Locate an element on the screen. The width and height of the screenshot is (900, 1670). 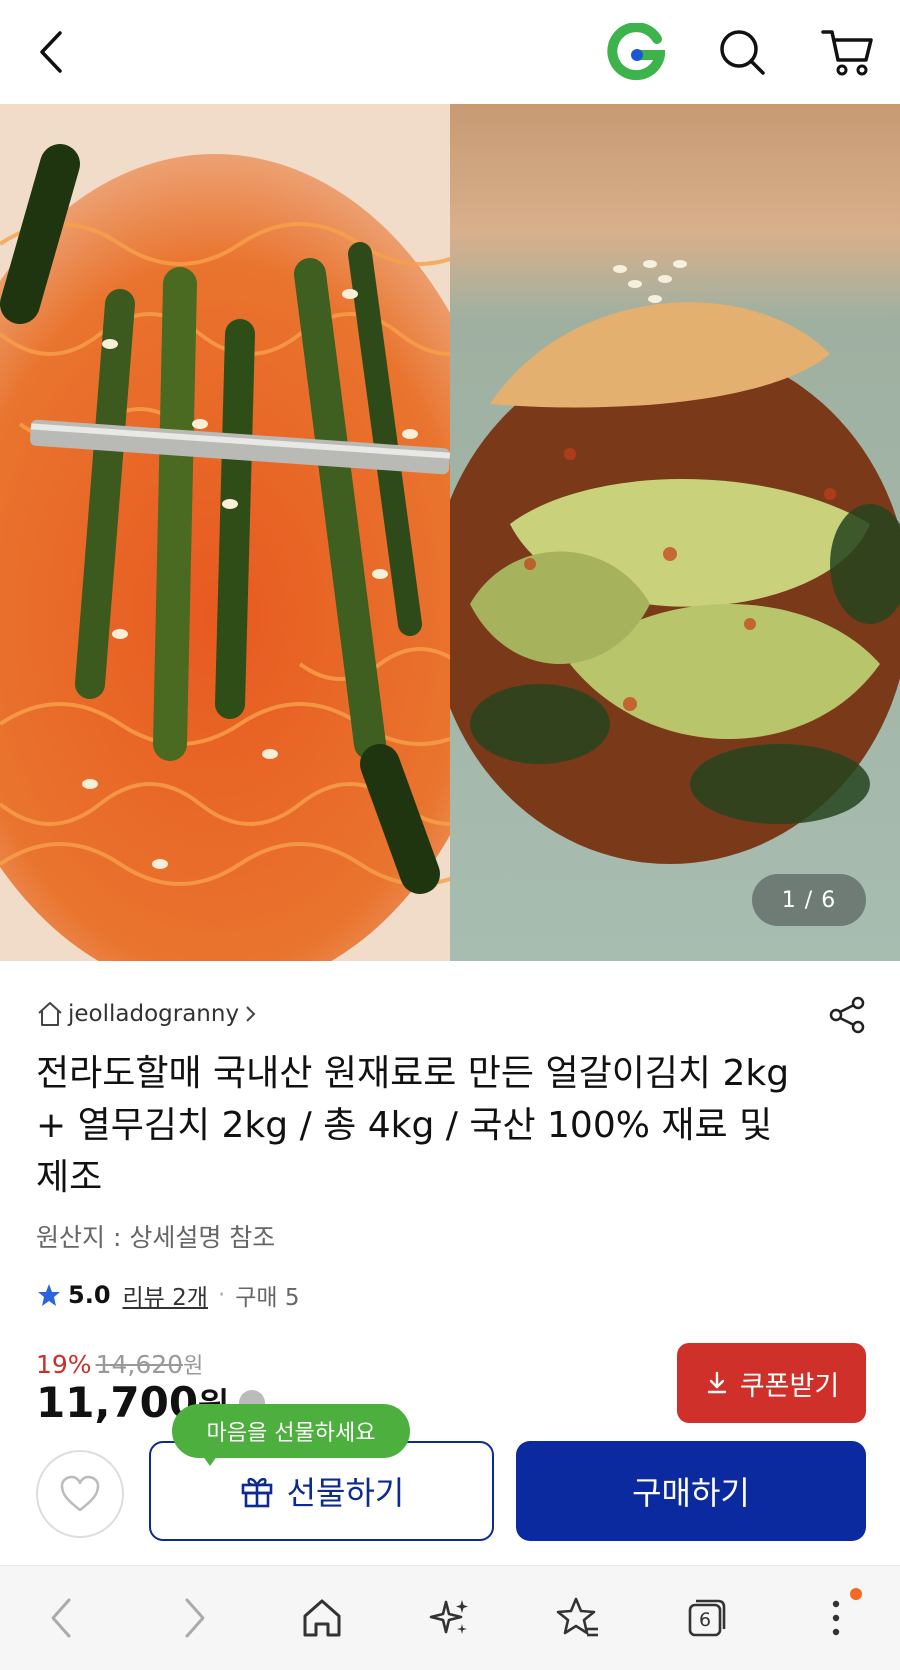
browser-menu-button is located at coordinates (836, 1618).